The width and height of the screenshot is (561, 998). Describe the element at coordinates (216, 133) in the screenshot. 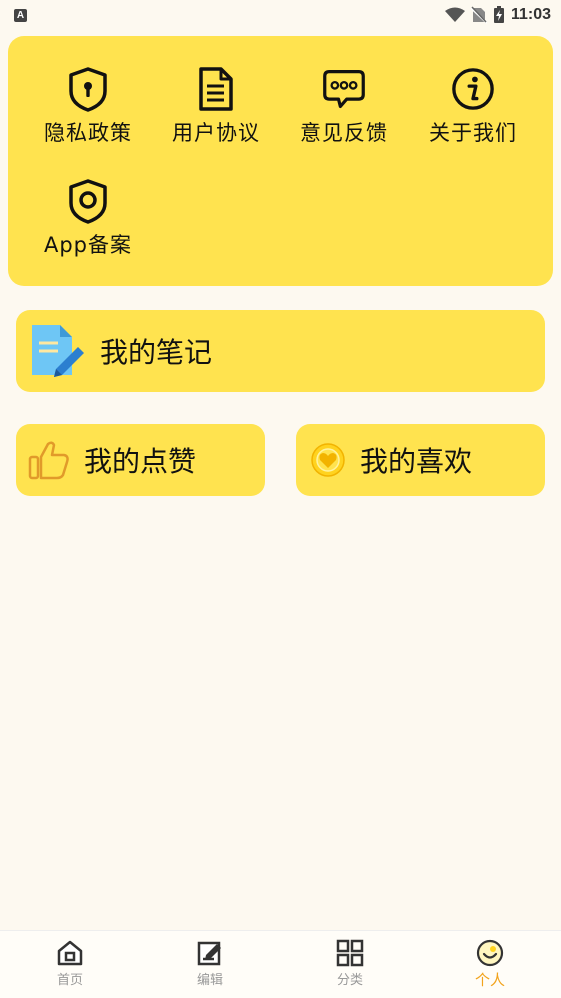

I see `grid-item-label: 用户协议` at that location.